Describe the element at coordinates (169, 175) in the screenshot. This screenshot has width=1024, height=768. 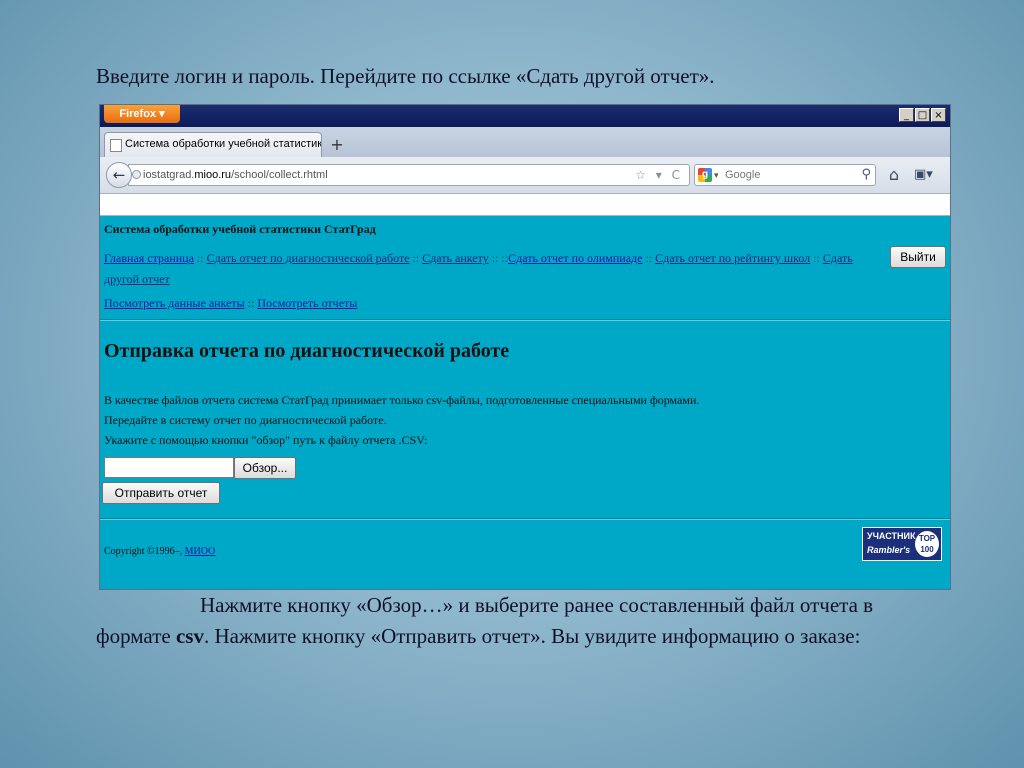
I see `url-prefix: iostatgrad.` at that location.